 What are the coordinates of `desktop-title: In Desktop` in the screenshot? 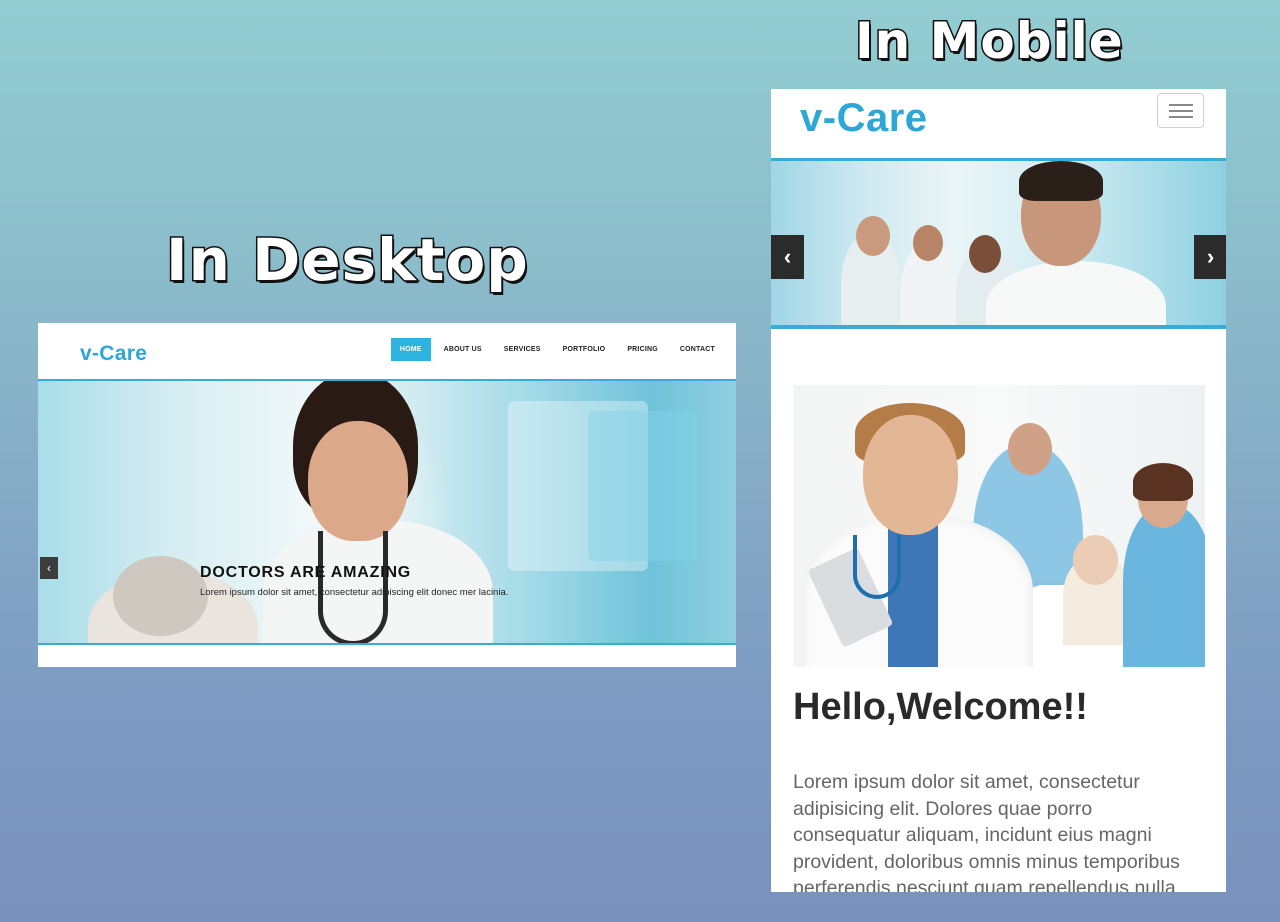 It's located at (347, 260).